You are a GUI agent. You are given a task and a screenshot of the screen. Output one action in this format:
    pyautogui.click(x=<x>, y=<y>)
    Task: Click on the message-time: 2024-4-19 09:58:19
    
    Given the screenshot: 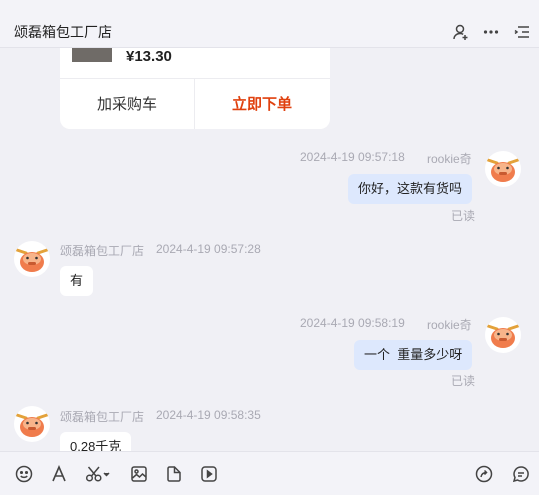 What is the action you would take?
    pyautogui.click(x=352, y=323)
    